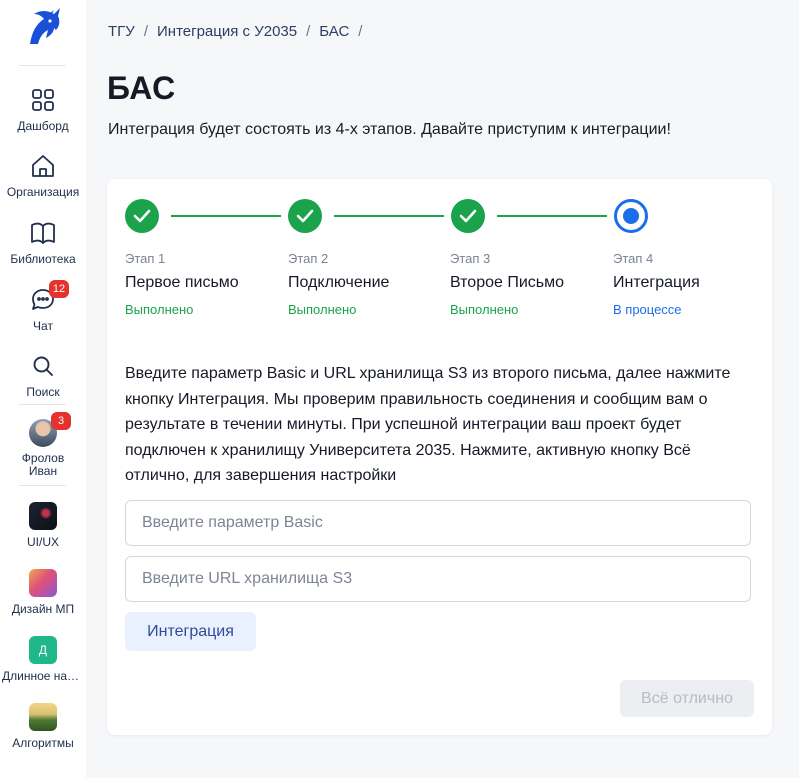 The height and width of the screenshot is (778, 799). Describe the element at coordinates (43, 465) in the screenshot. I see `sidebar-item-label: Фролов Иван` at that location.